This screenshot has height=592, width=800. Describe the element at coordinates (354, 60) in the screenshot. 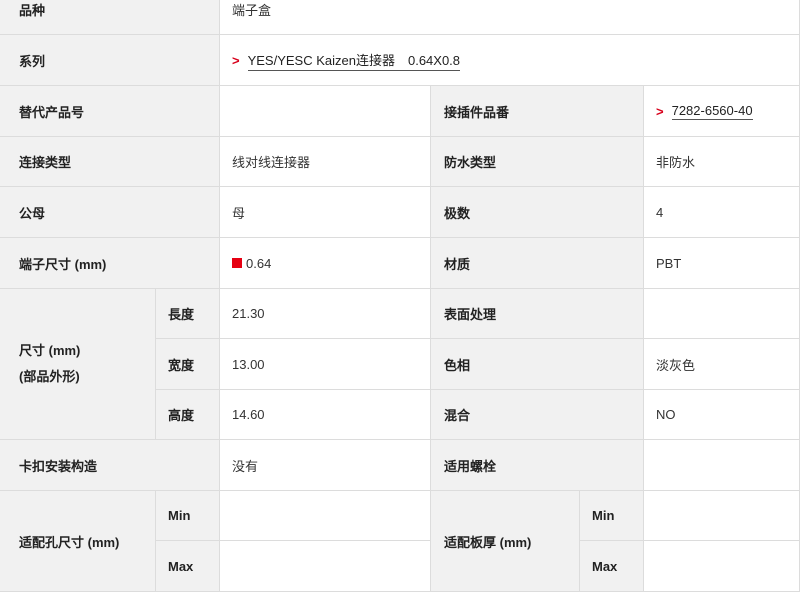

I see `series-link: YES/YESC Kaizen连接器 0.64X0.8` at that location.